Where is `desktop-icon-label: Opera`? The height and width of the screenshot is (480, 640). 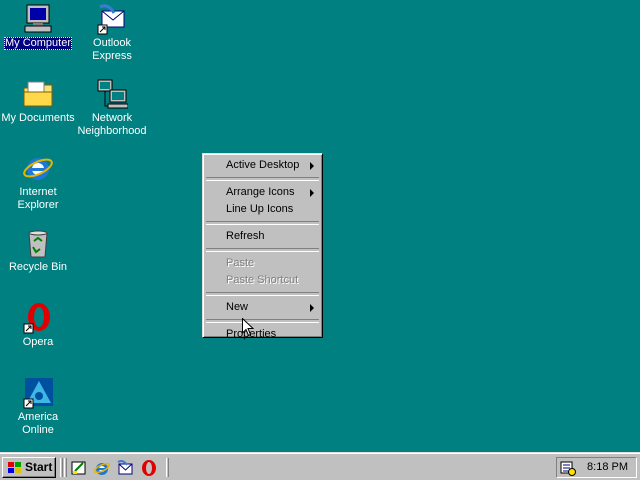 desktop-icon-label: Opera is located at coordinates (38, 342).